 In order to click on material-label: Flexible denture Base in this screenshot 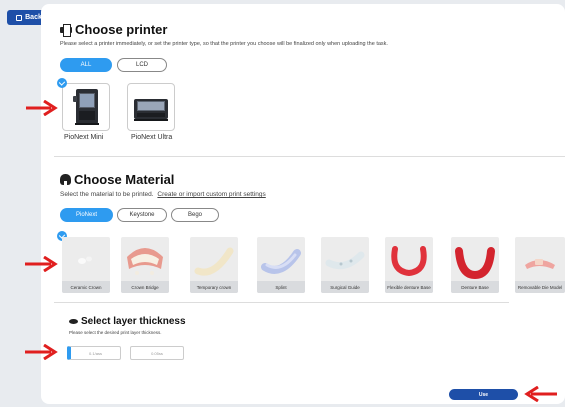, I will do `click(409, 287)`.